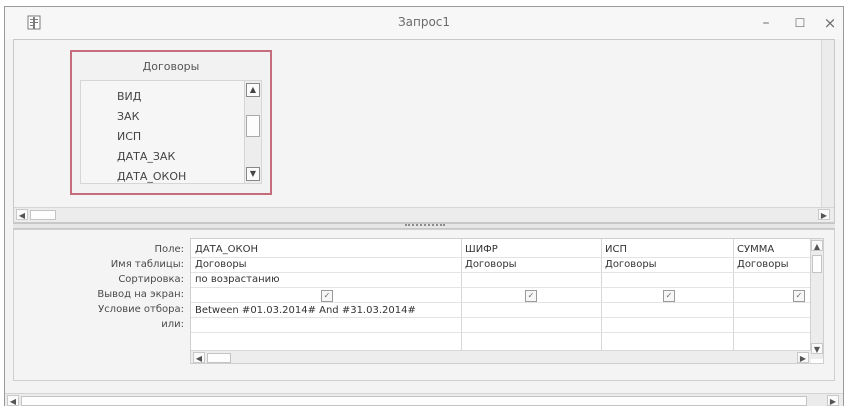  What do you see at coordinates (501, 356) in the screenshot?
I see `query-grid-hscrollbar: ◀ ▶` at bounding box center [501, 356].